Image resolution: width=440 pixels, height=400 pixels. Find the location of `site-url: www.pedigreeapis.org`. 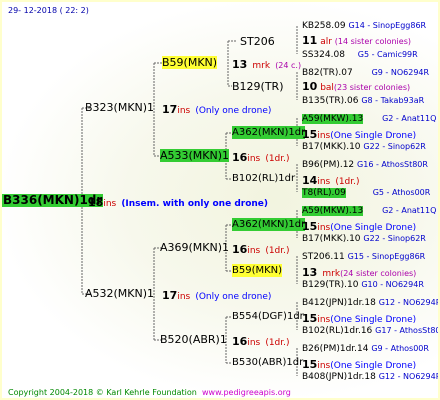

site-url: www.pedigreeapis.org is located at coordinates (246, 392).